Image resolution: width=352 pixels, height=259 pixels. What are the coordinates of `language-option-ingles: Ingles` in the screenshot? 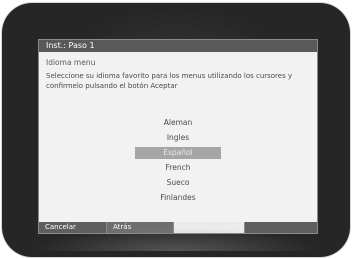 It's located at (178, 138).